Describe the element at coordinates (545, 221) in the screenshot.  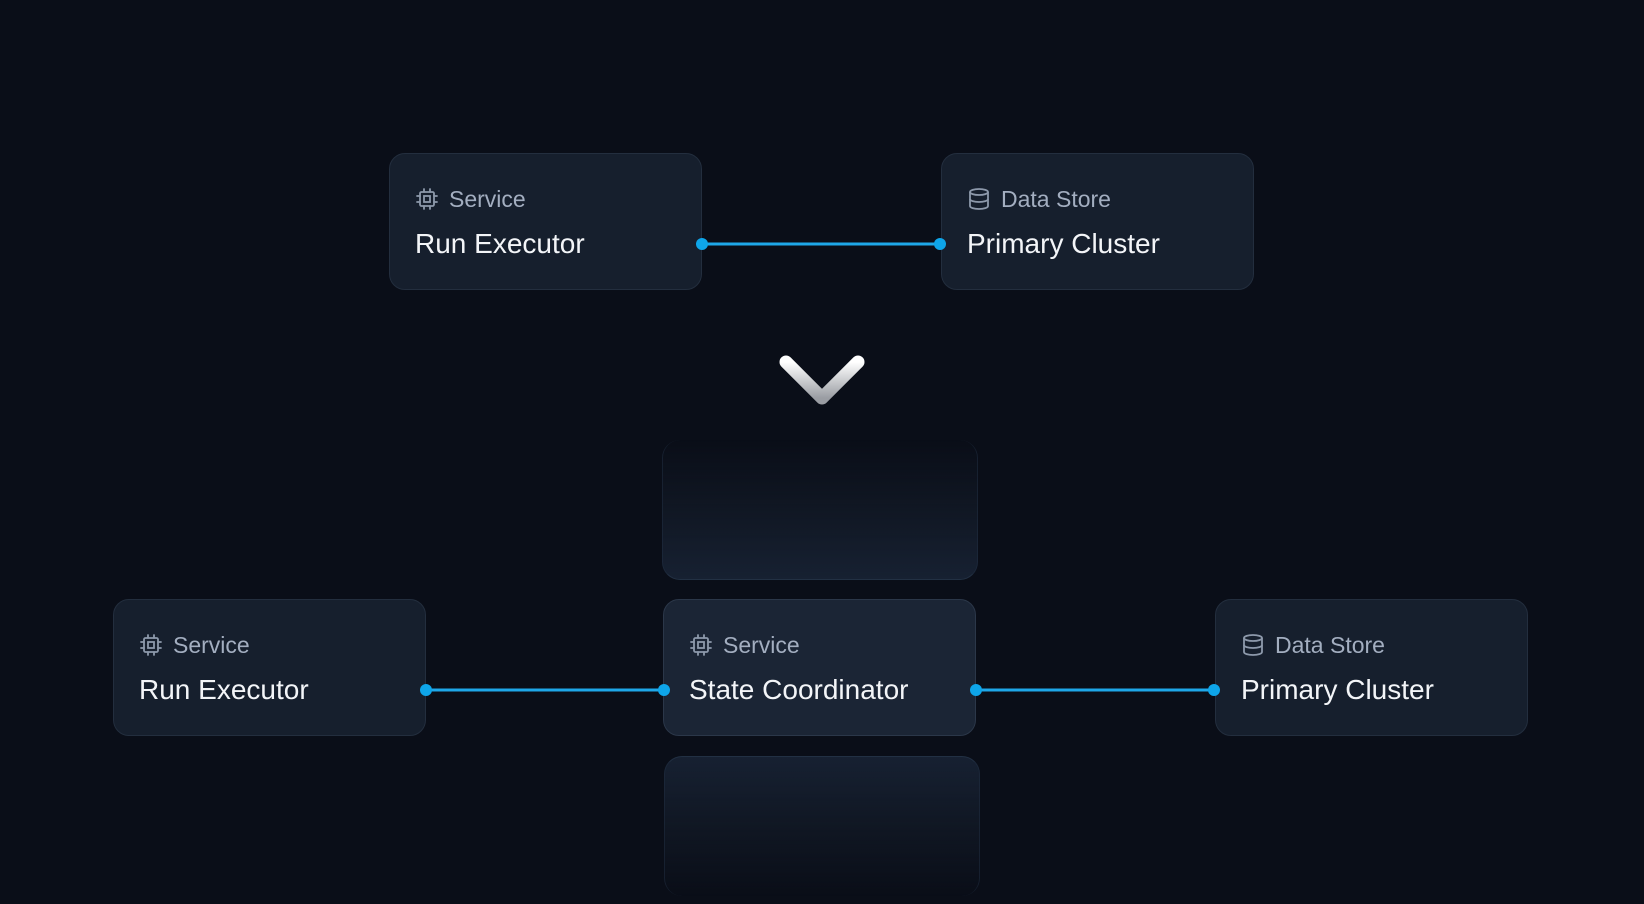
I see `node-run-executor-before: Service Run Executor` at that location.